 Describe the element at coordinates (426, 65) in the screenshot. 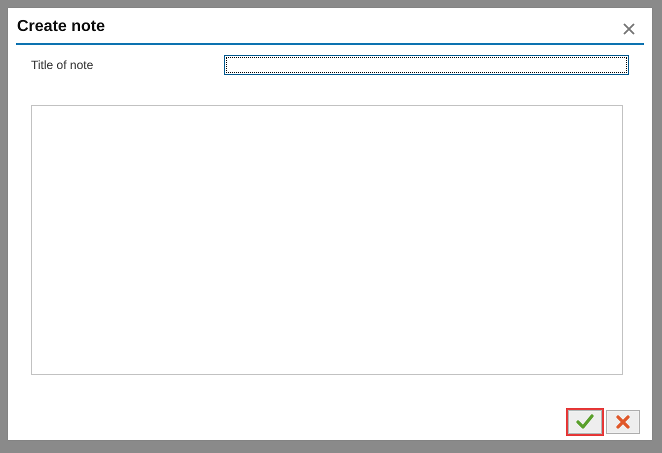

I see `input-field` at that location.